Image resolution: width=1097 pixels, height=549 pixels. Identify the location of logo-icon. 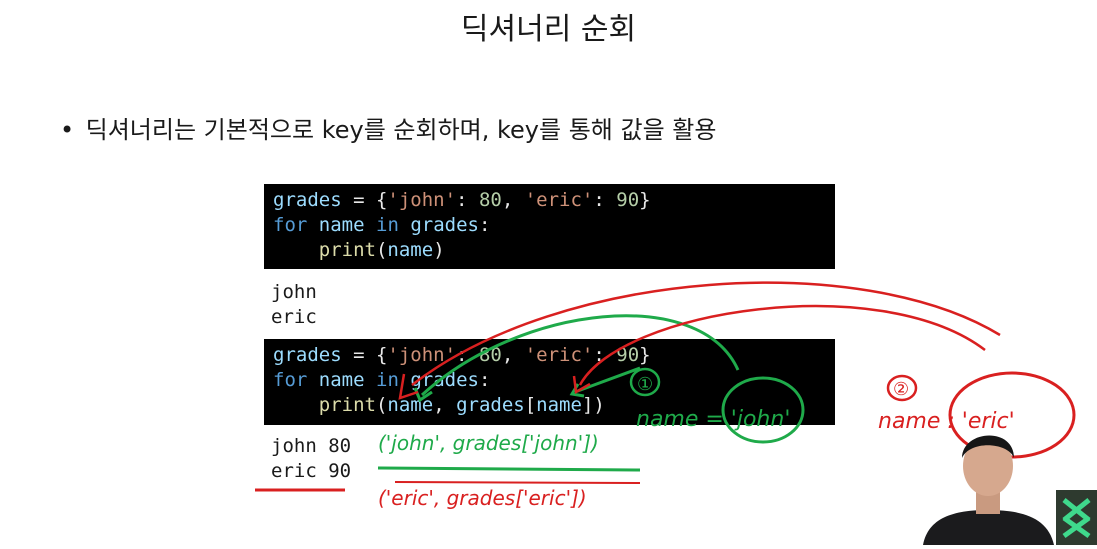
(1076, 518).